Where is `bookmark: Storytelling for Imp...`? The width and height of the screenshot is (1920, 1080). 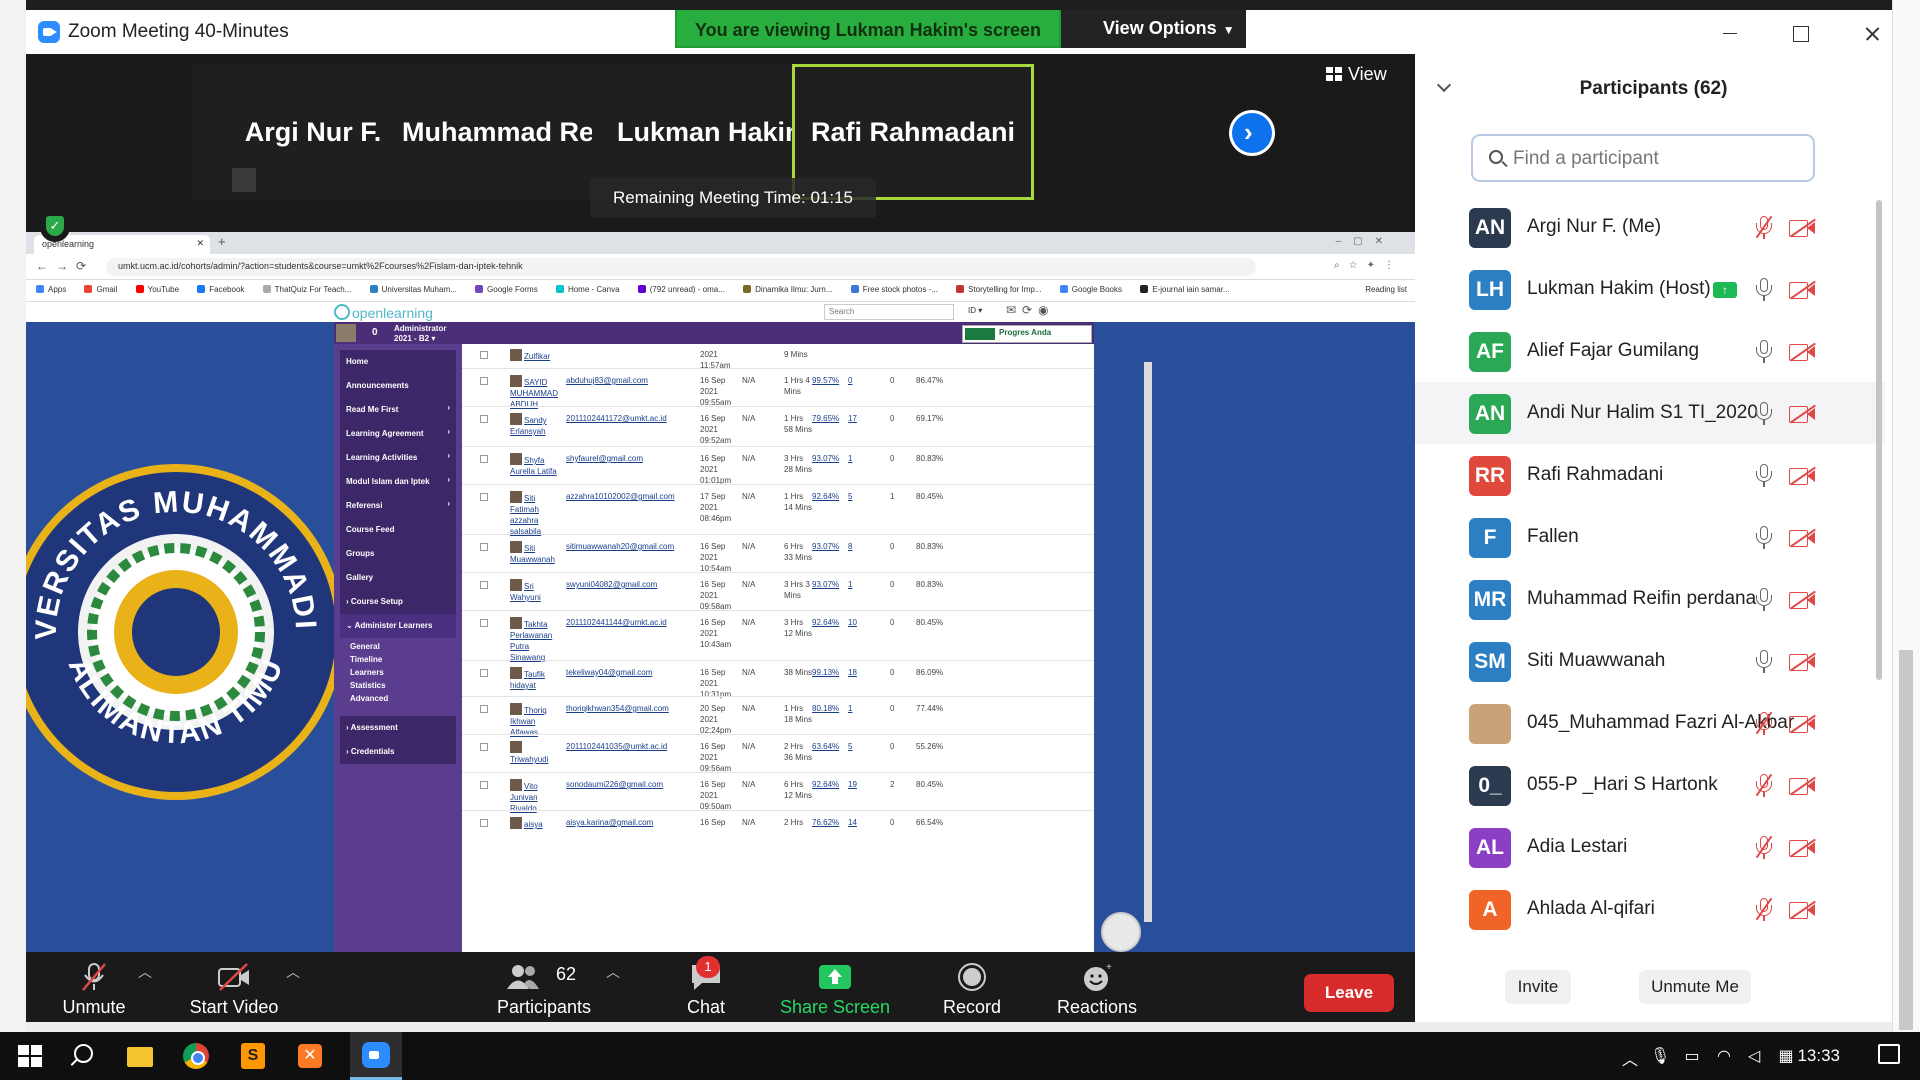 bookmark: Storytelling for Imp... is located at coordinates (998, 289).